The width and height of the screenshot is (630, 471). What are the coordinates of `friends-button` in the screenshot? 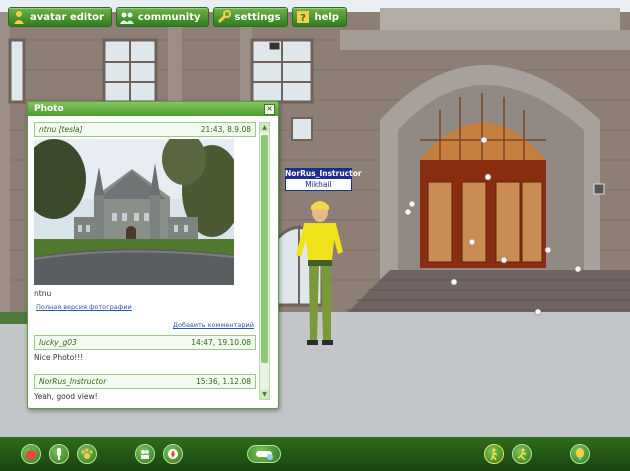 It's located at (145, 454).